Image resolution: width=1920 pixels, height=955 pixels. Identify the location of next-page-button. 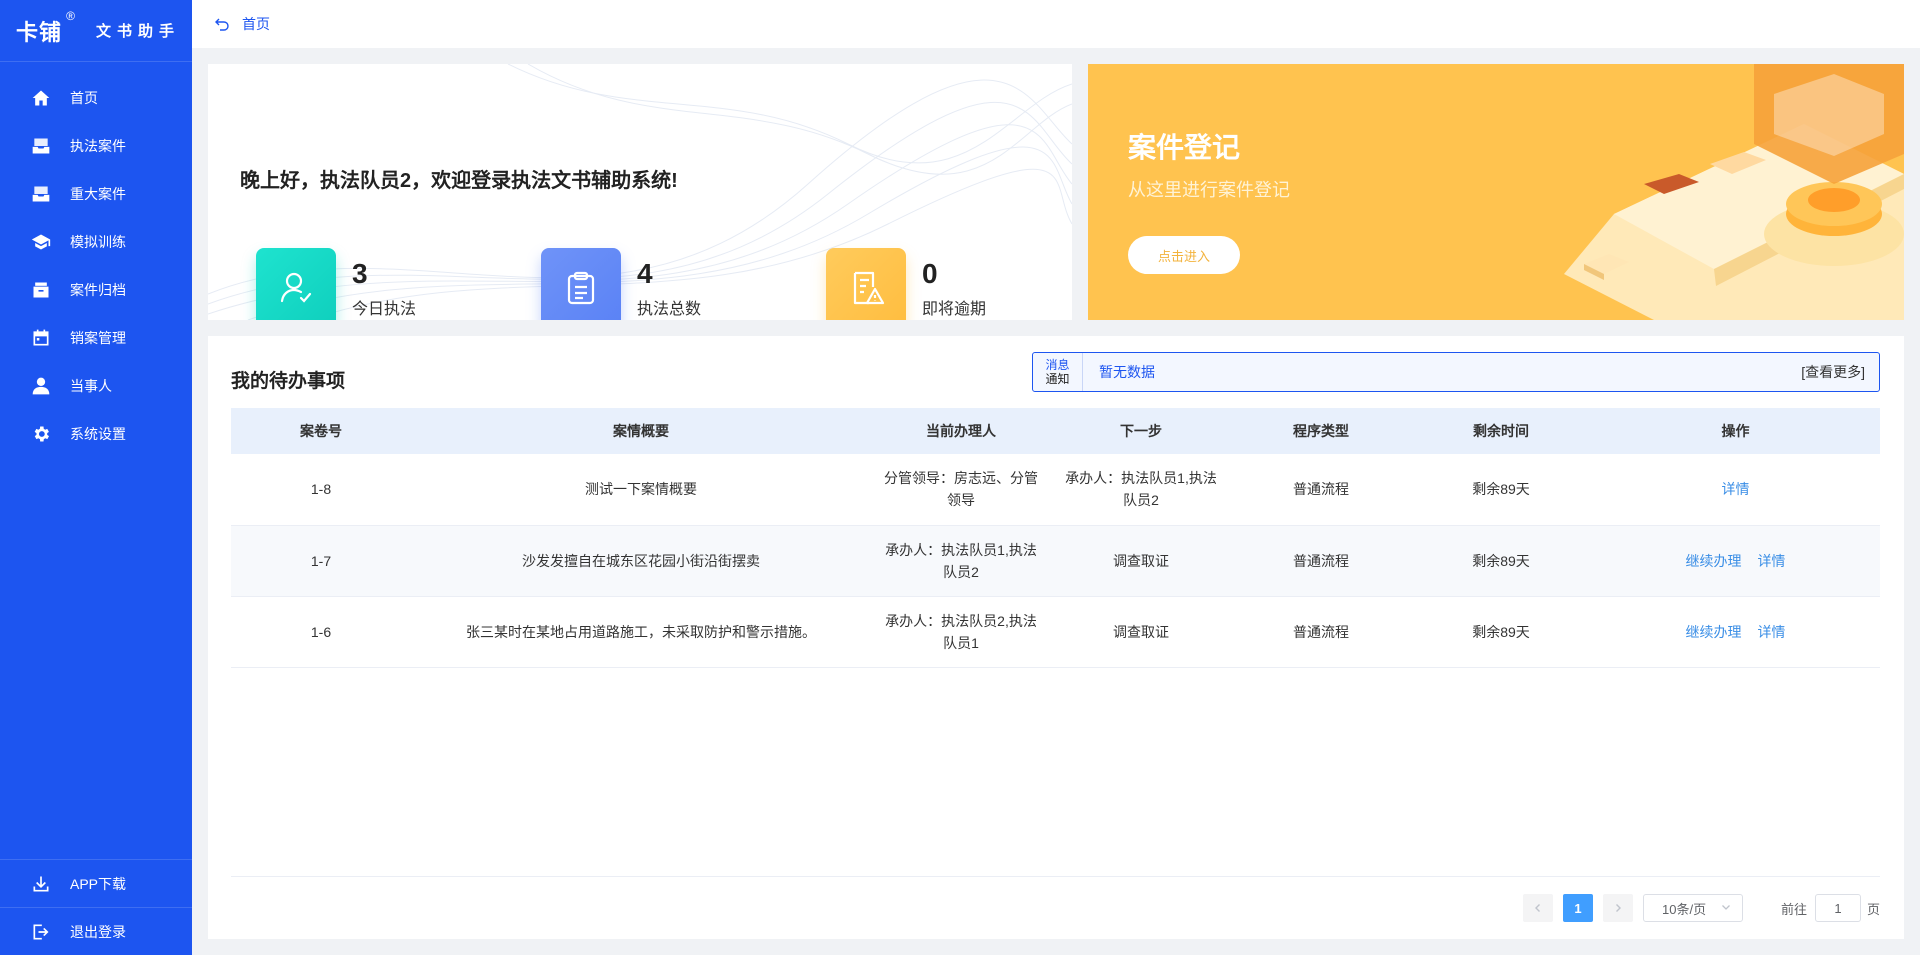
(1618, 908).